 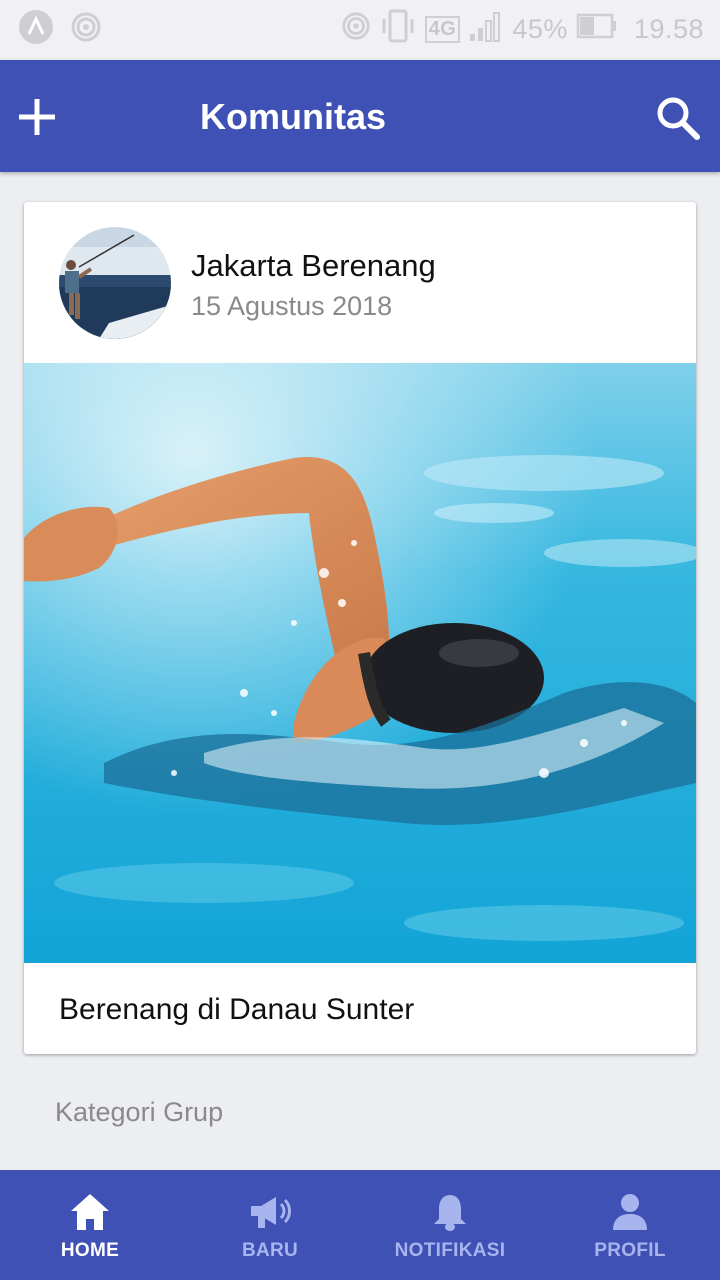 I want to click on group-avatar, so click(x=115, y=283).